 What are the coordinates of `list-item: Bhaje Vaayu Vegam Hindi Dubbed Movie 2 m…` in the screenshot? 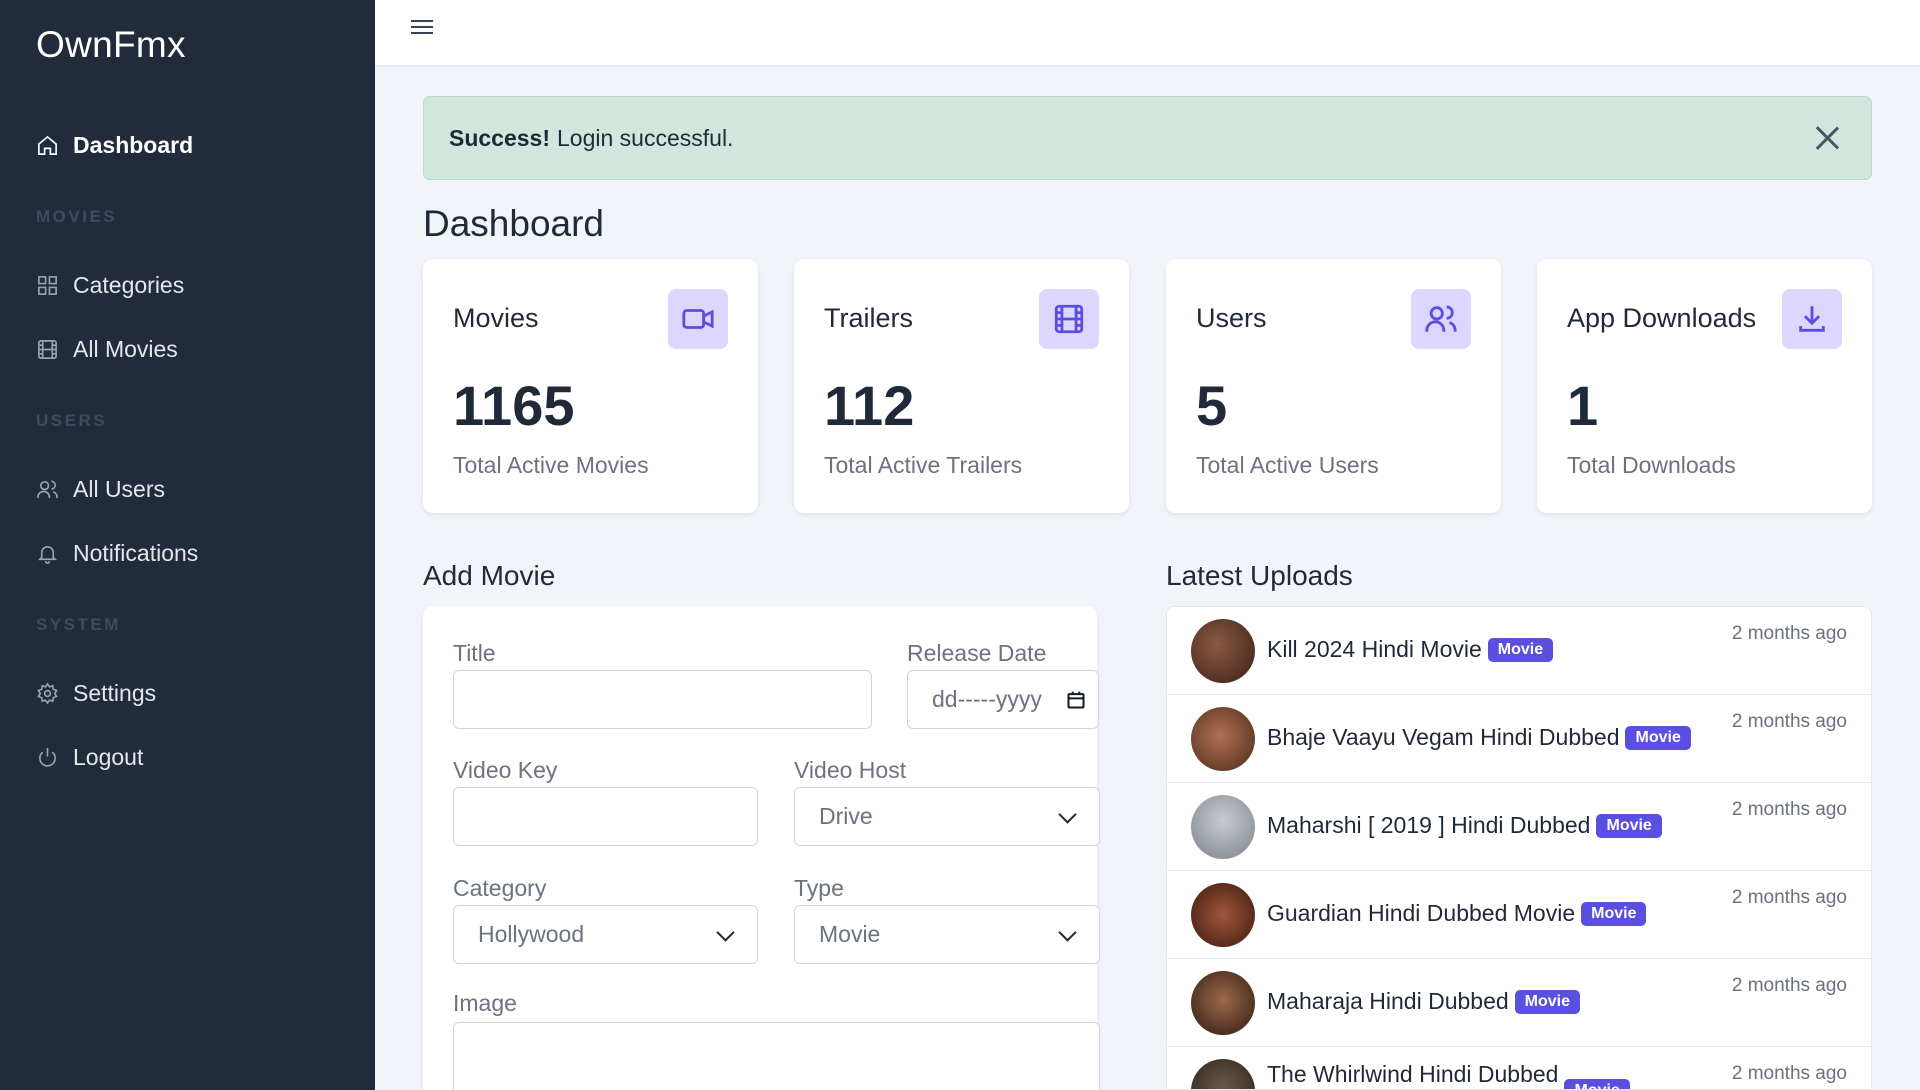 It's located at (1519, 739).